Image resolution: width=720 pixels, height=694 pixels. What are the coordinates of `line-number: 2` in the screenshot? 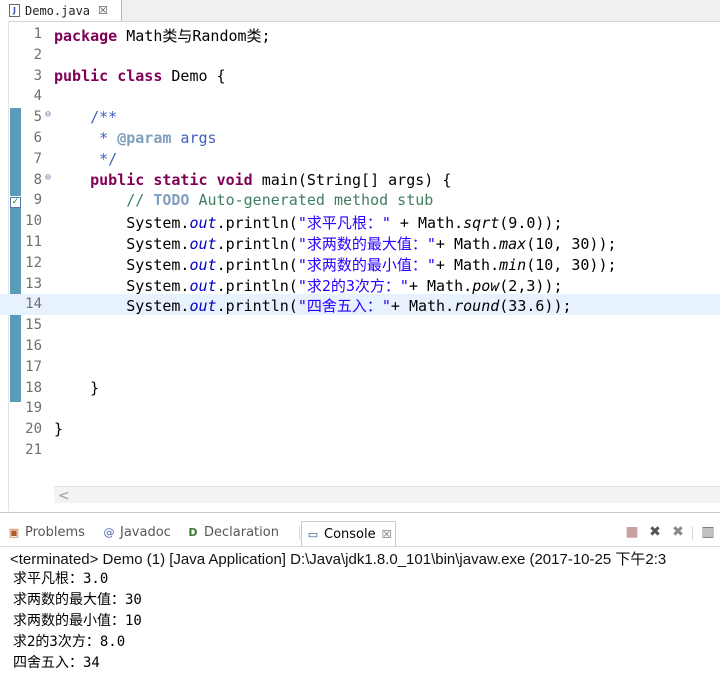 It's located at (37, 54).